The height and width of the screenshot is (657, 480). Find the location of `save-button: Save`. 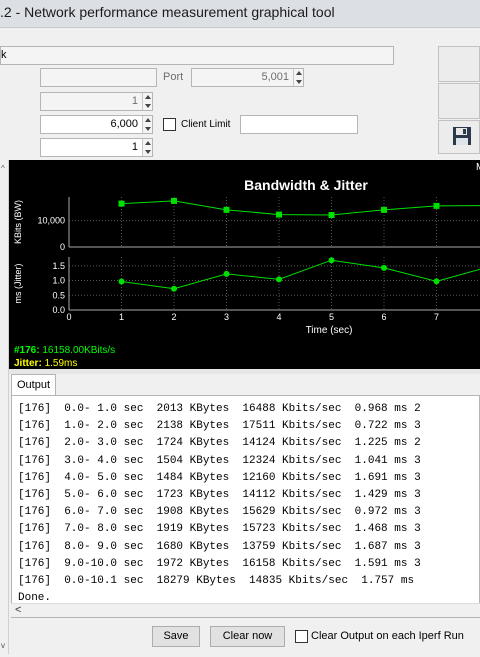

save-button: Save is located at coordinates (176, 636).